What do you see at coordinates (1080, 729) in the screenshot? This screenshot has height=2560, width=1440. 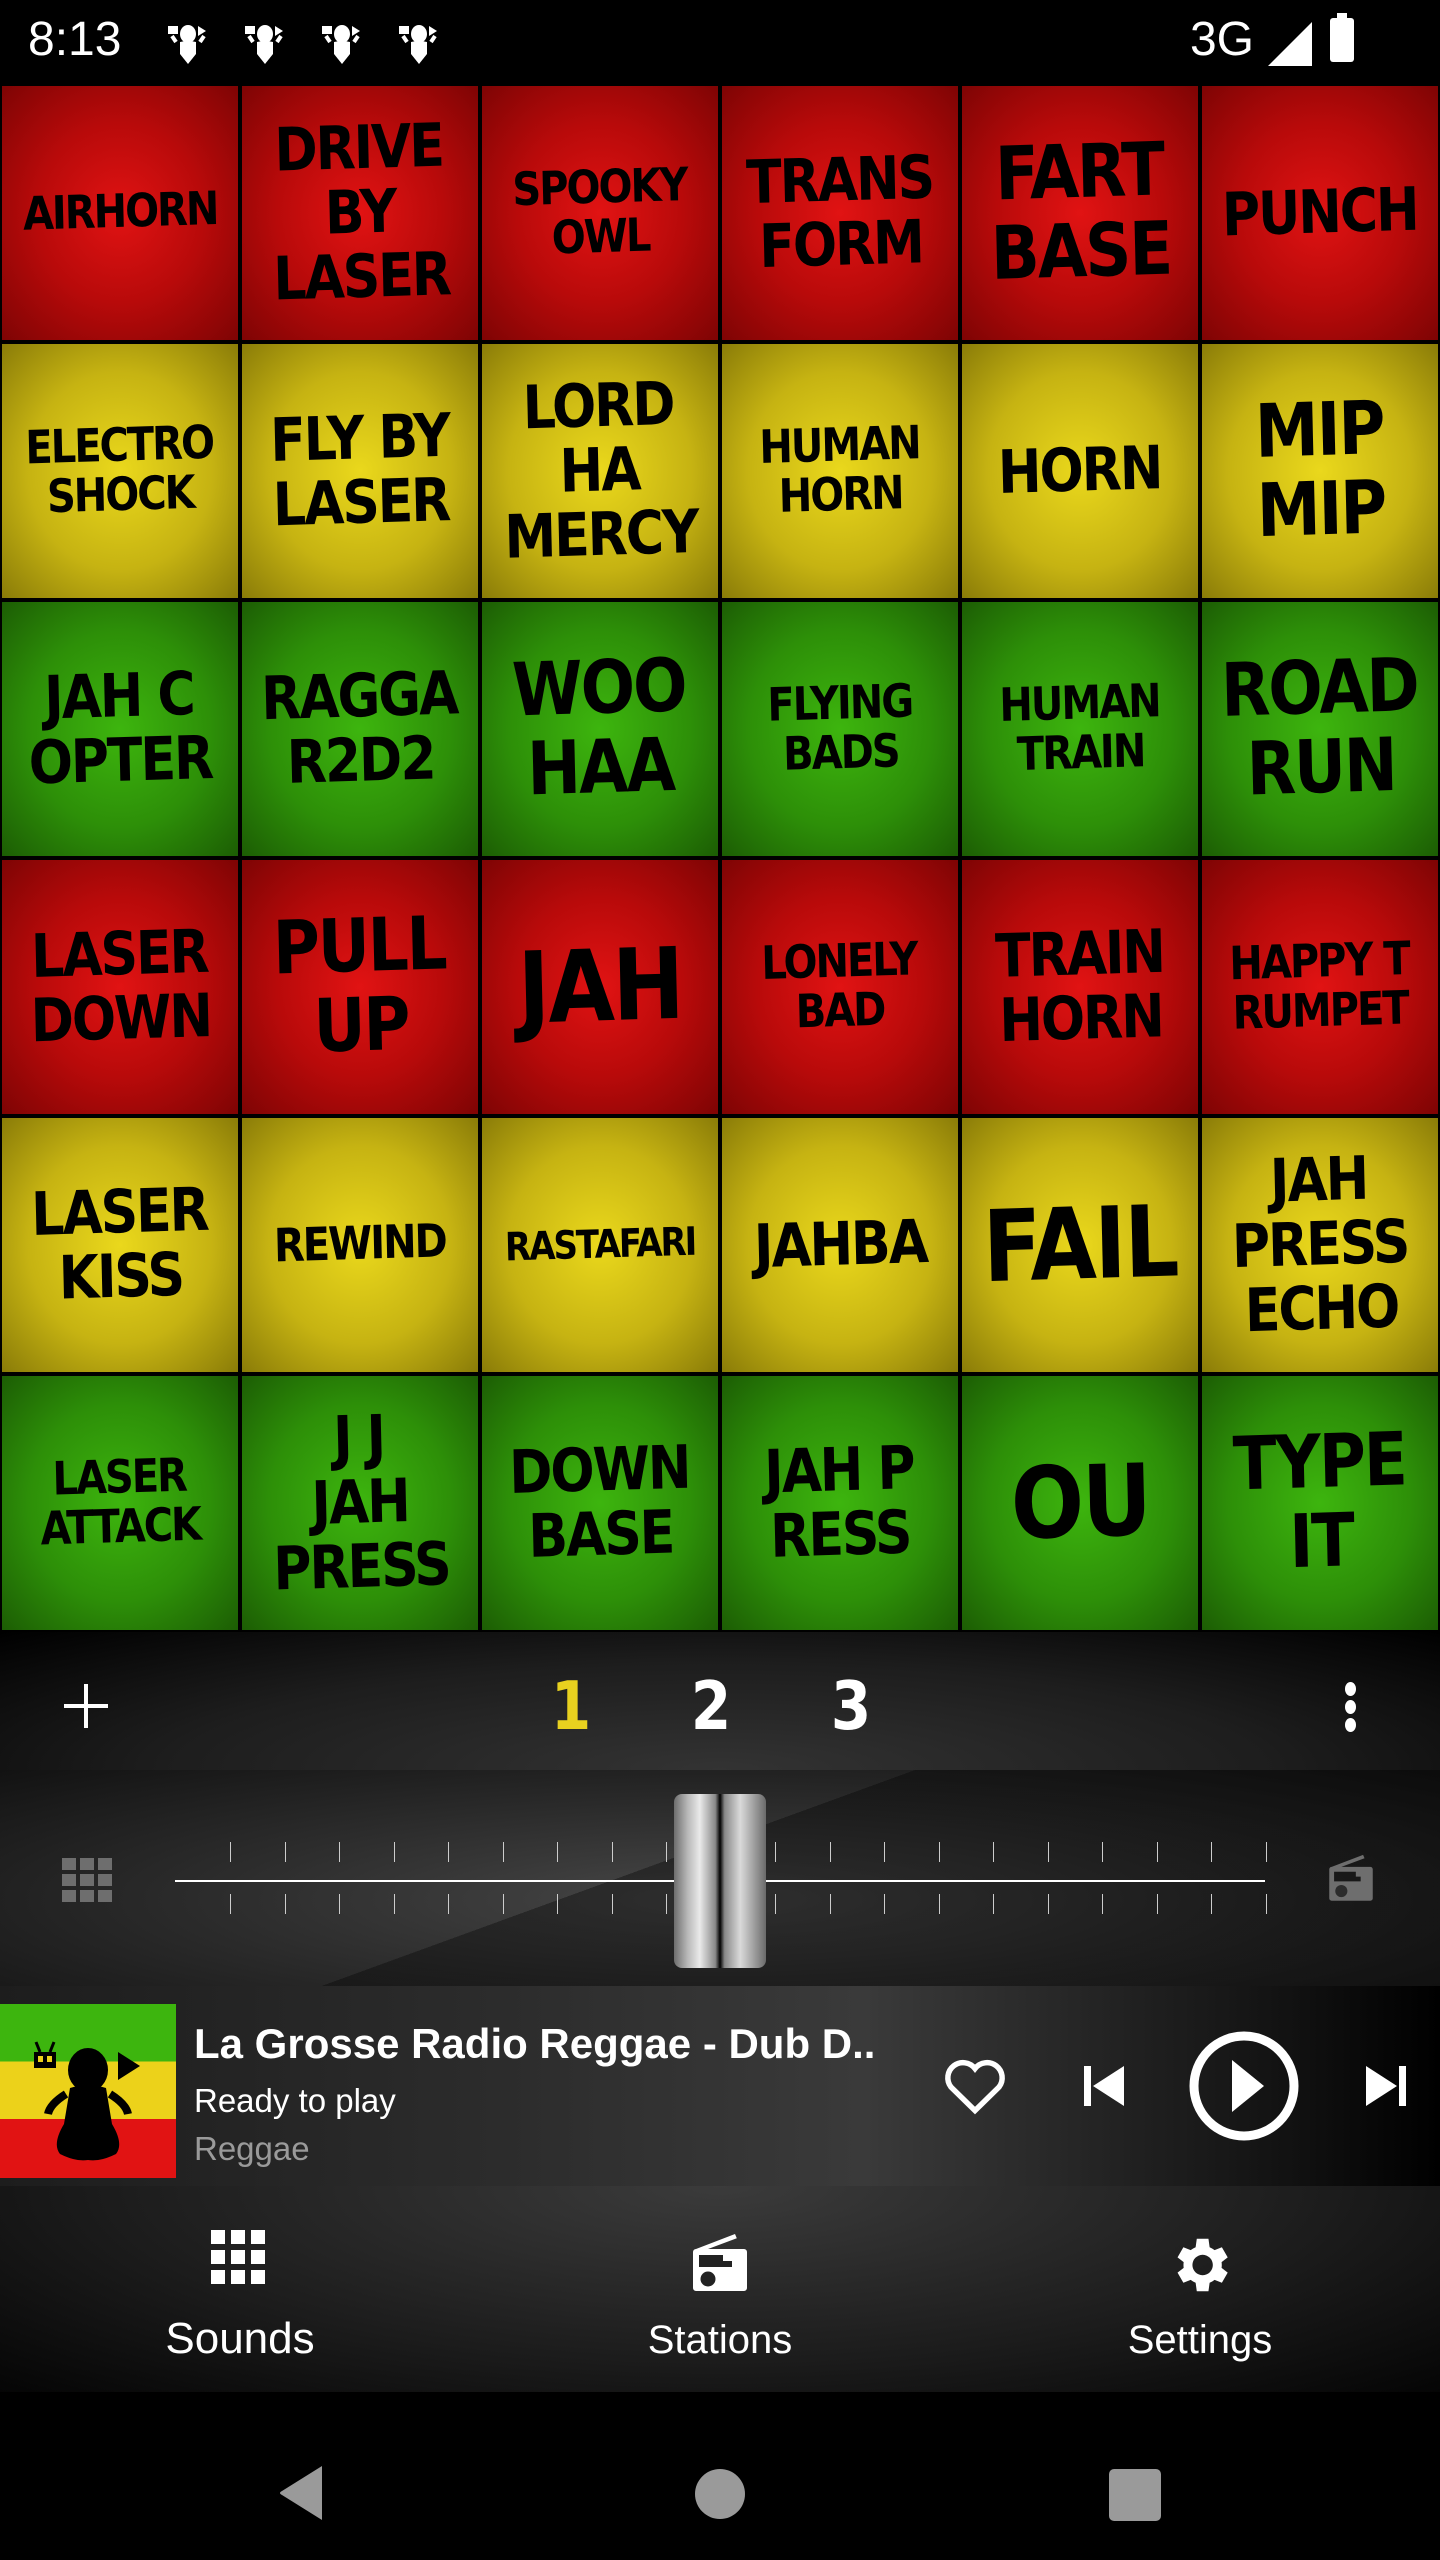 I see `sound-tile: HUMAN TRAIN` at bounding box center [1080, 729].